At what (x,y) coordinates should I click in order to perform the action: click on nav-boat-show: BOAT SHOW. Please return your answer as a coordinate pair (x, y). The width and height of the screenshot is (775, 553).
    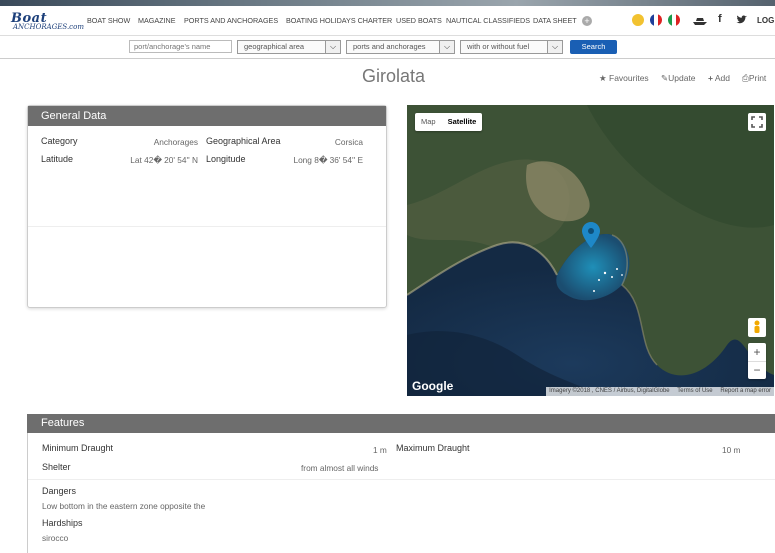
    Looking at the image, I should click on (108, 20).